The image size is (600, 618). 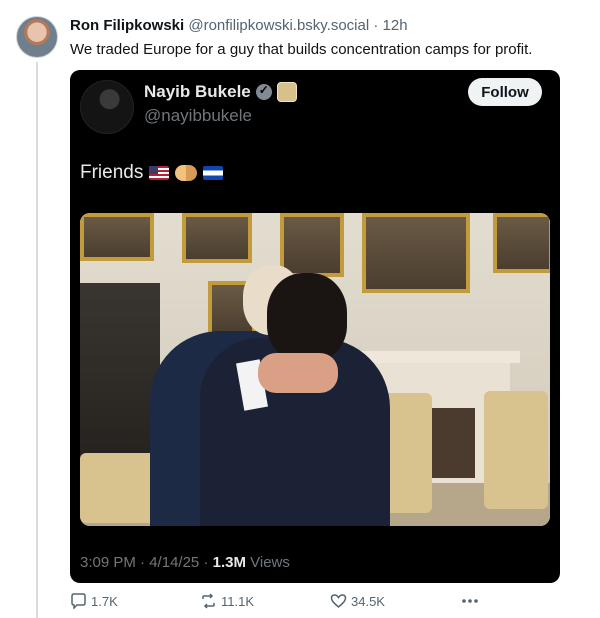 I want to click on embed-name-row: Nayib Bukele, so click(x=220, y=92).